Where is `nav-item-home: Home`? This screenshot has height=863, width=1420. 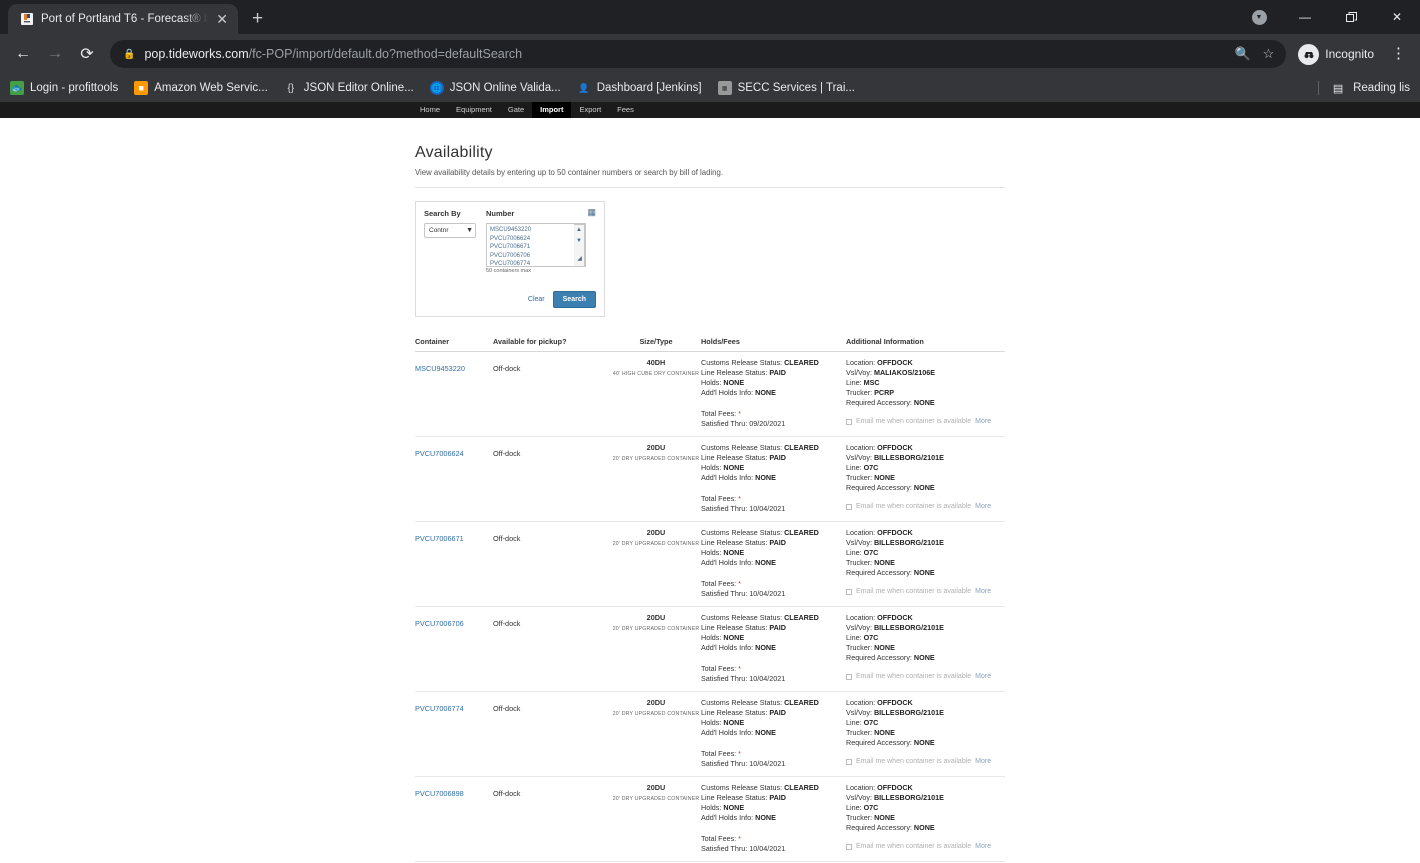 nav-item-home: Home is located at coordinates (430, 110).